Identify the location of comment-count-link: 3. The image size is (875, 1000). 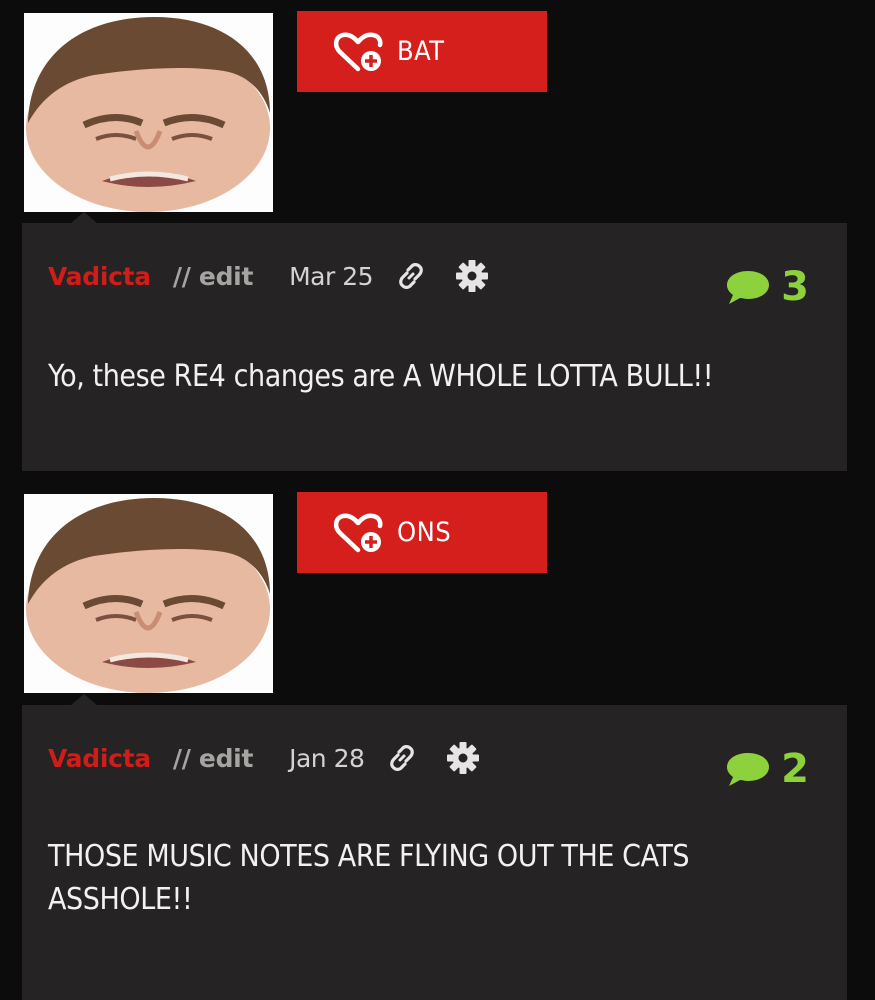
(767, 287).